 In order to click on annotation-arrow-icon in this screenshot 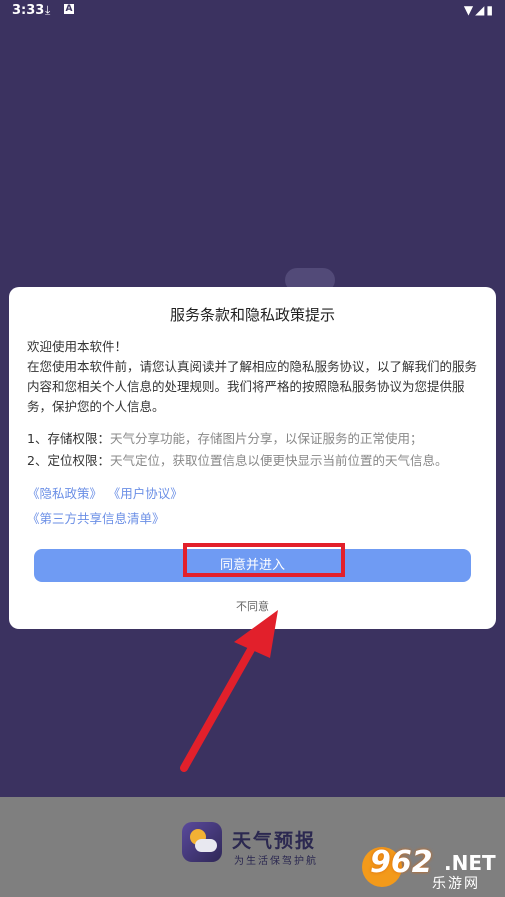, I will do `click(229, 691)`.